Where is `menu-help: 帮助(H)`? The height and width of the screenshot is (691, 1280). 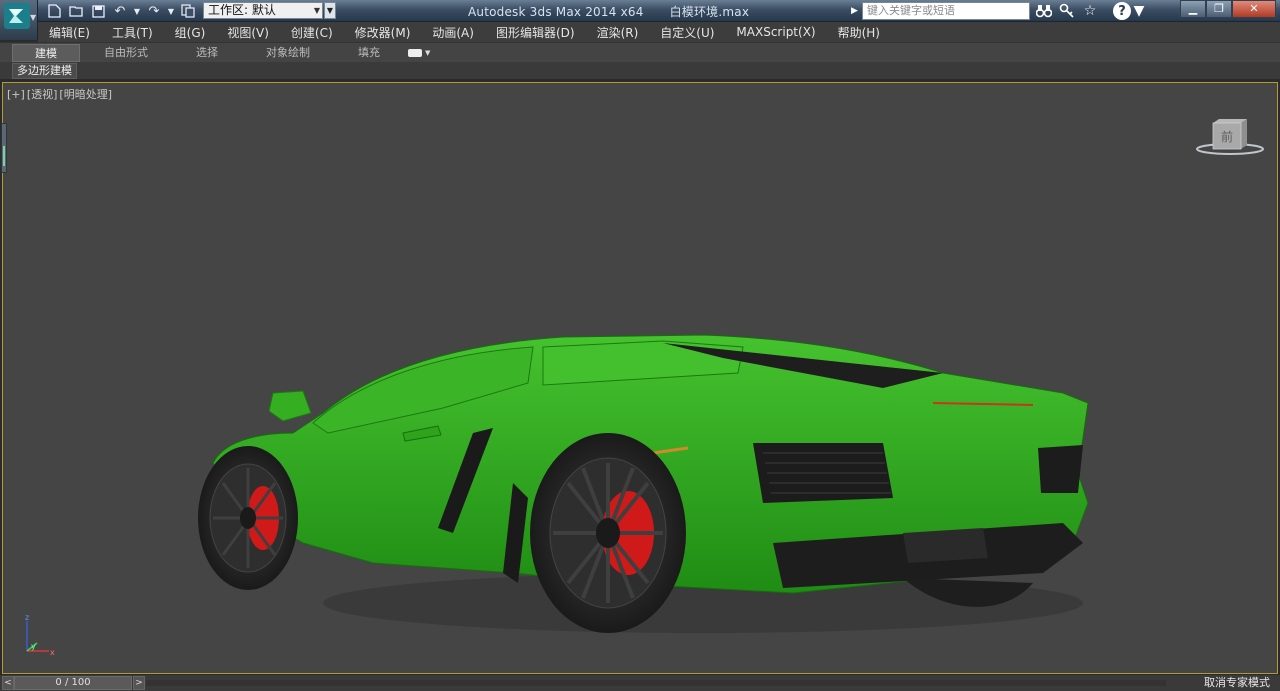 menu-help: 帮助(H) is located at coordinates (859, 32).